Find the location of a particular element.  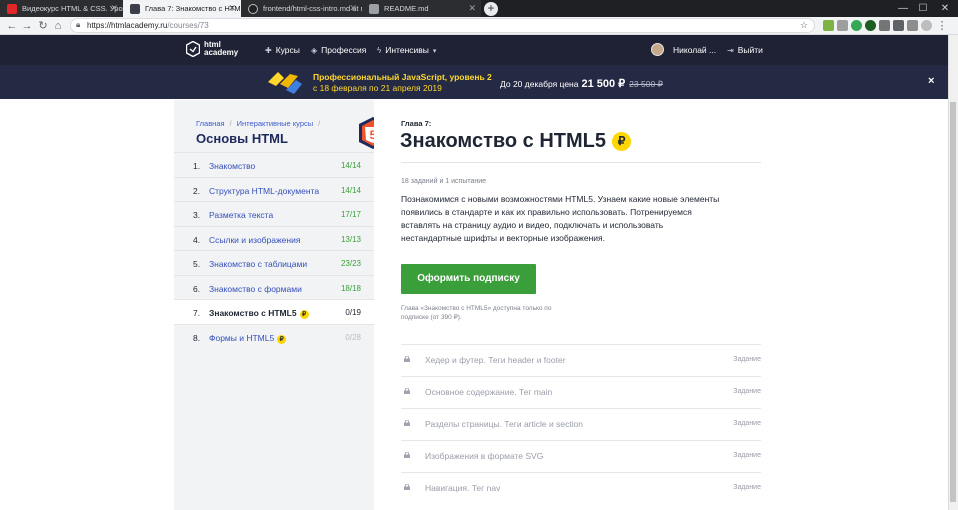

maximize-button: ☐ is located at coordinates (923, 8).